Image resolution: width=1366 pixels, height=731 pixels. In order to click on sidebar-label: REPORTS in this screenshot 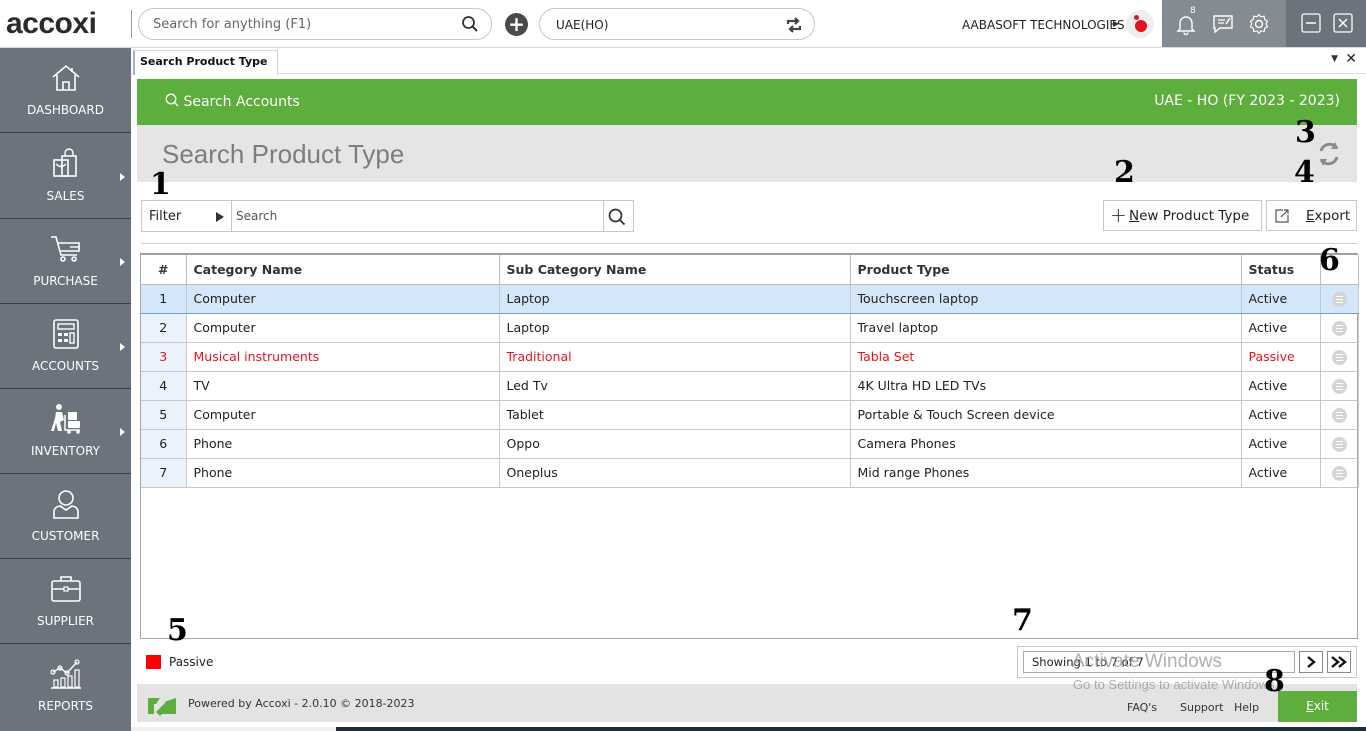, I will do `click(65, 706)`.